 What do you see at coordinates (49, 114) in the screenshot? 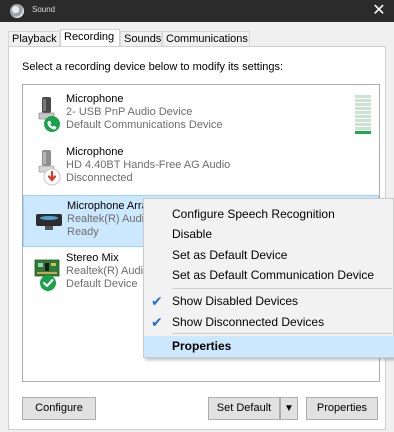
I see `usb-microphone-icon` at bounding box center [49, 114].